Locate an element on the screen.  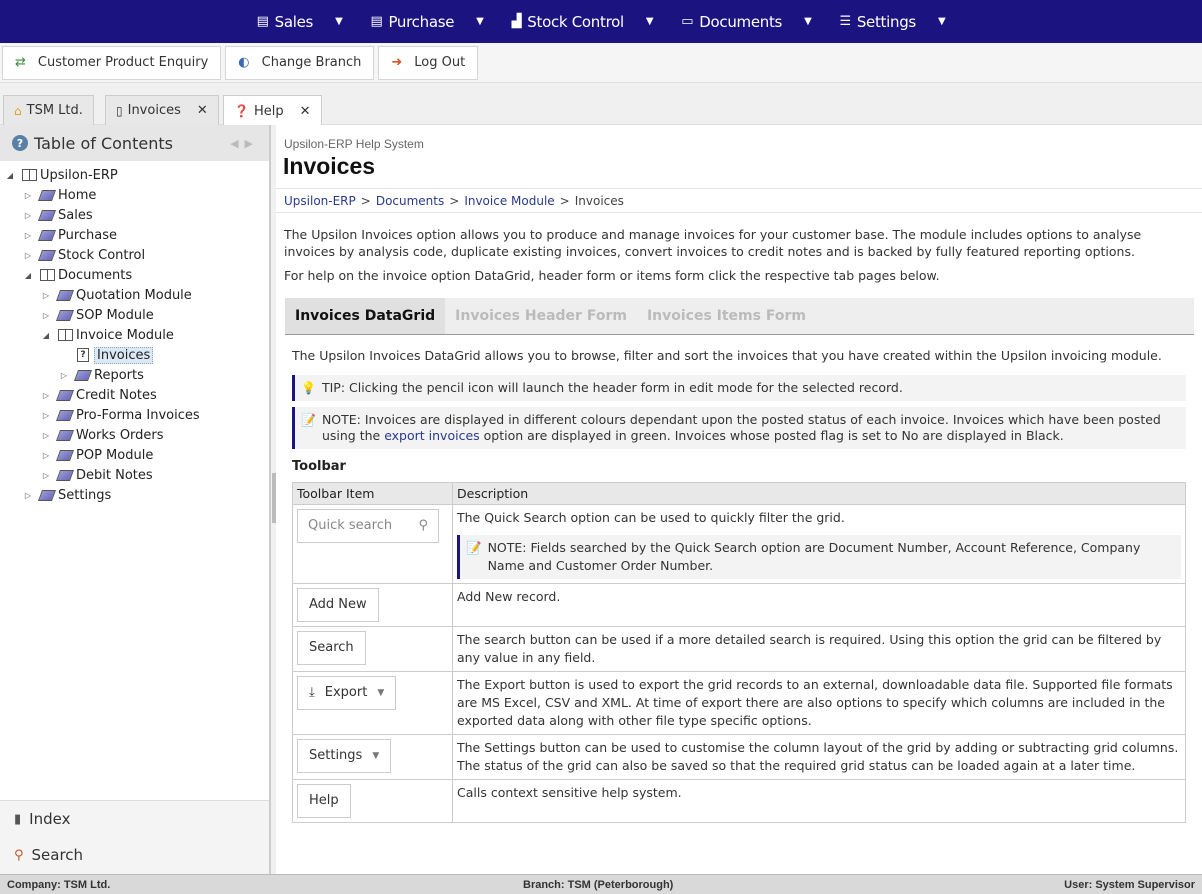
tab-invoices-header-form: Invoices Header Form is located at coordinates (541, 316).